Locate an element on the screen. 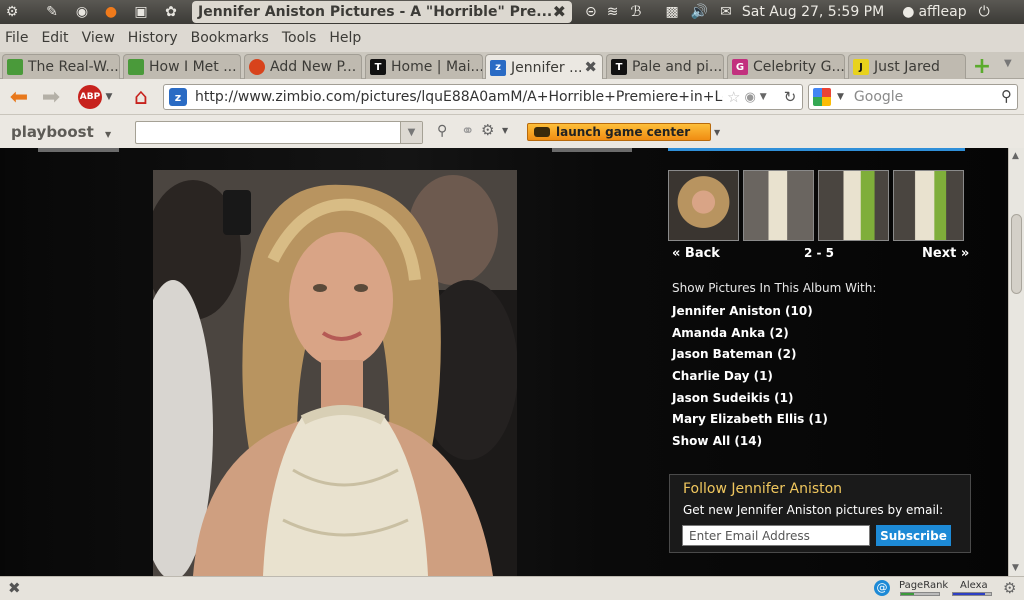 The image size is (1024, 600). site-favicon-icon: z is located at coordinates (178, 97).